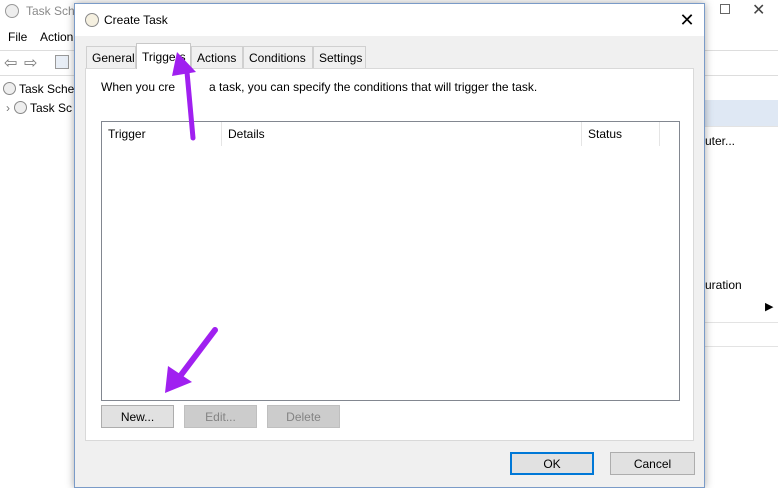 Image resolution: width=778 pixels, height=488 pixels. I want to click on tab-conditions: Conditions, so click(278, 57).